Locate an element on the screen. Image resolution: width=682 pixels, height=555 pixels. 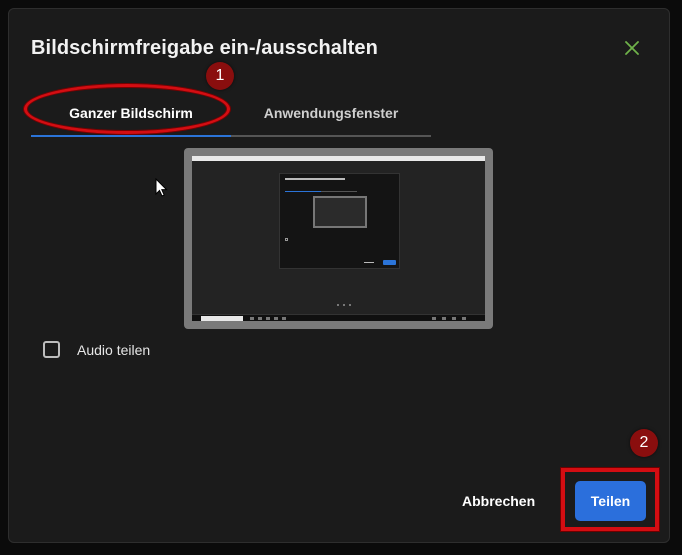
annotation-badge-1: 1 is located at coordinates (220, 76).